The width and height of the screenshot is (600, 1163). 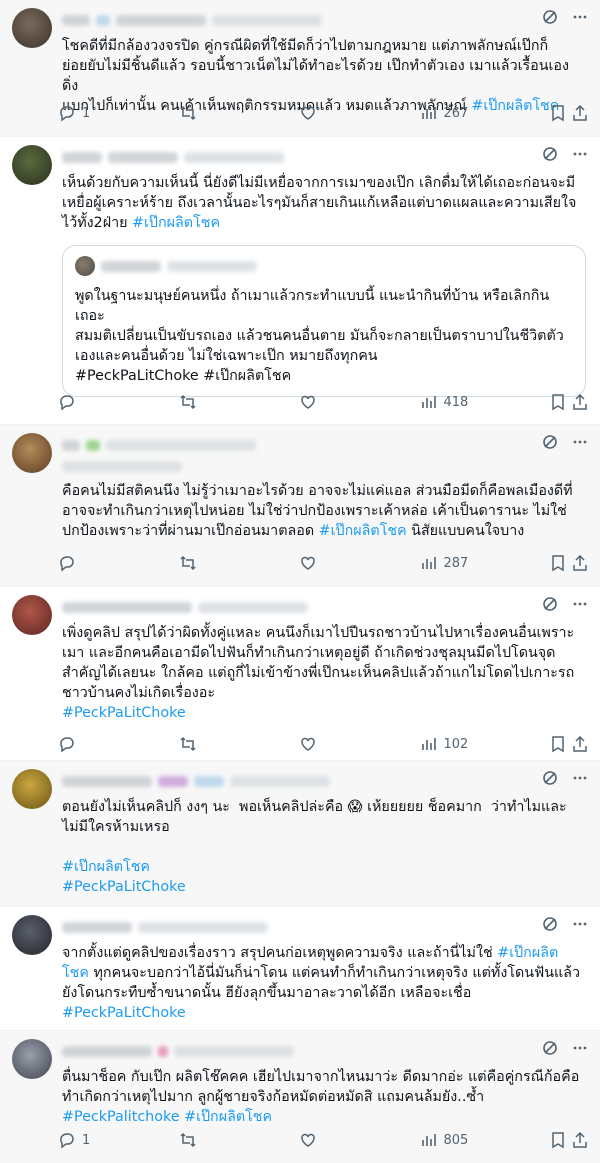 What do you see at coordinates (324, 223) in the screenshot?
I see `text-line: ไว้ทั้ง2ฝ่าย #เป๊กผลิตโชค` at bounding box center [324, 223].